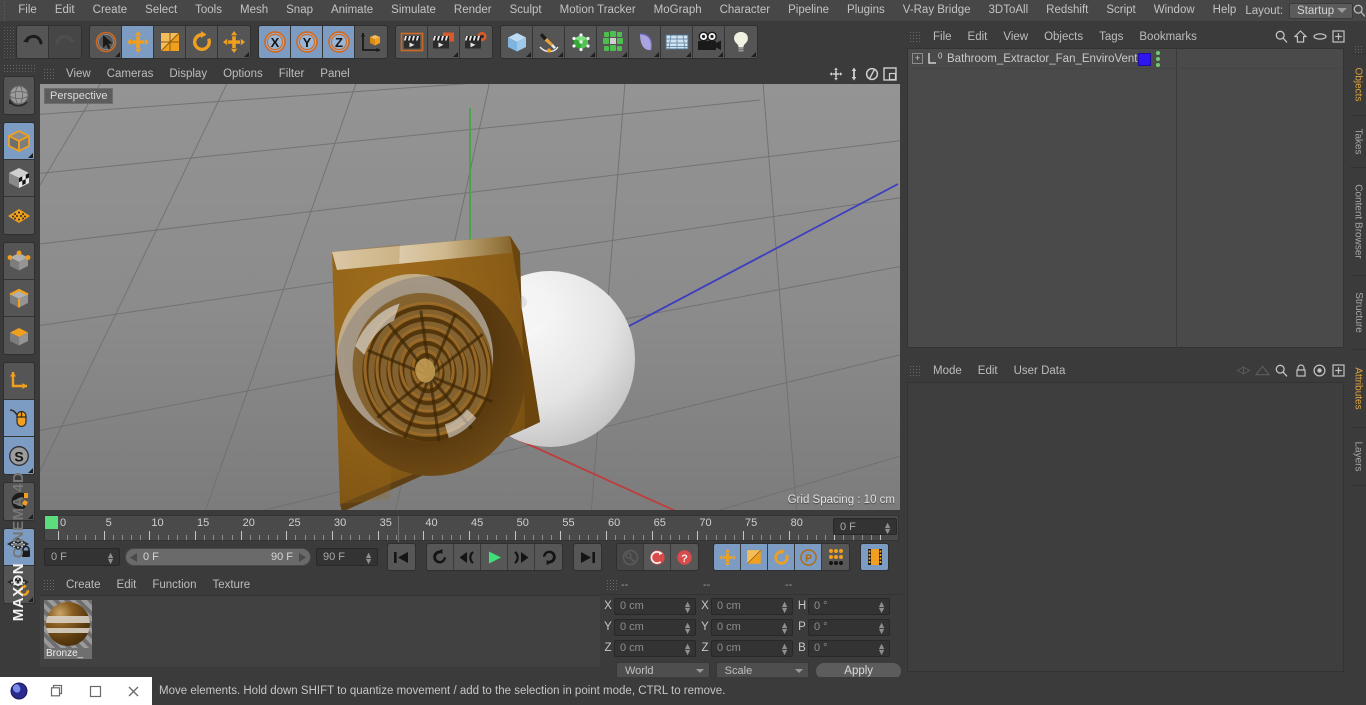 This screenshot has width=1366, height=705. What do you see at coordinates (208, 10) in the screenshot?
I see `menu-item-tools: Tools` at bounding box center [208, 10].